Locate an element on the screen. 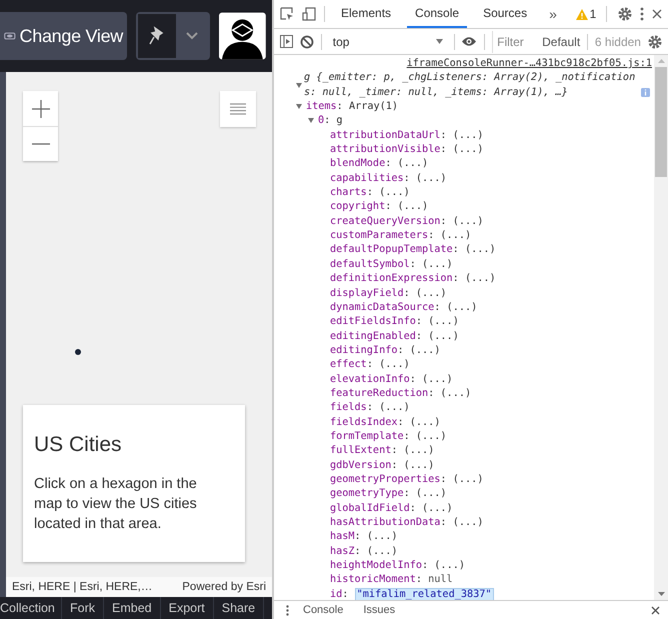  footer-button: Share is located at coordinates (239, 608).